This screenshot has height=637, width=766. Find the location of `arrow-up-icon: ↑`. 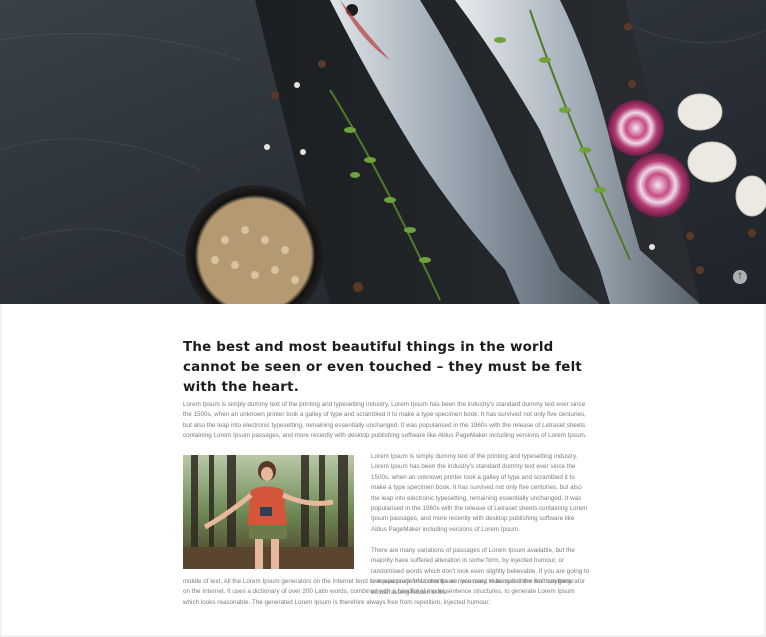

arrow-up-icon: ↑ is located at coordinates (740, 276).